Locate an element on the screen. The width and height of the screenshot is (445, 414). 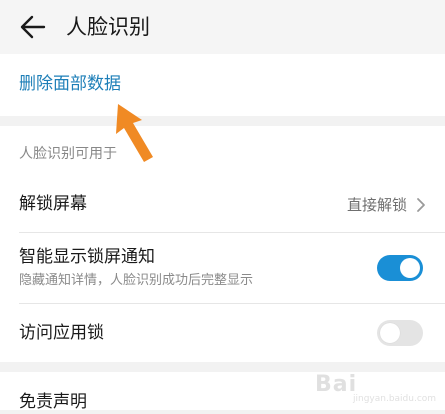
smart-lock-notification-title: 智能显示锁屏通知 is located at coordinates (87, 257).